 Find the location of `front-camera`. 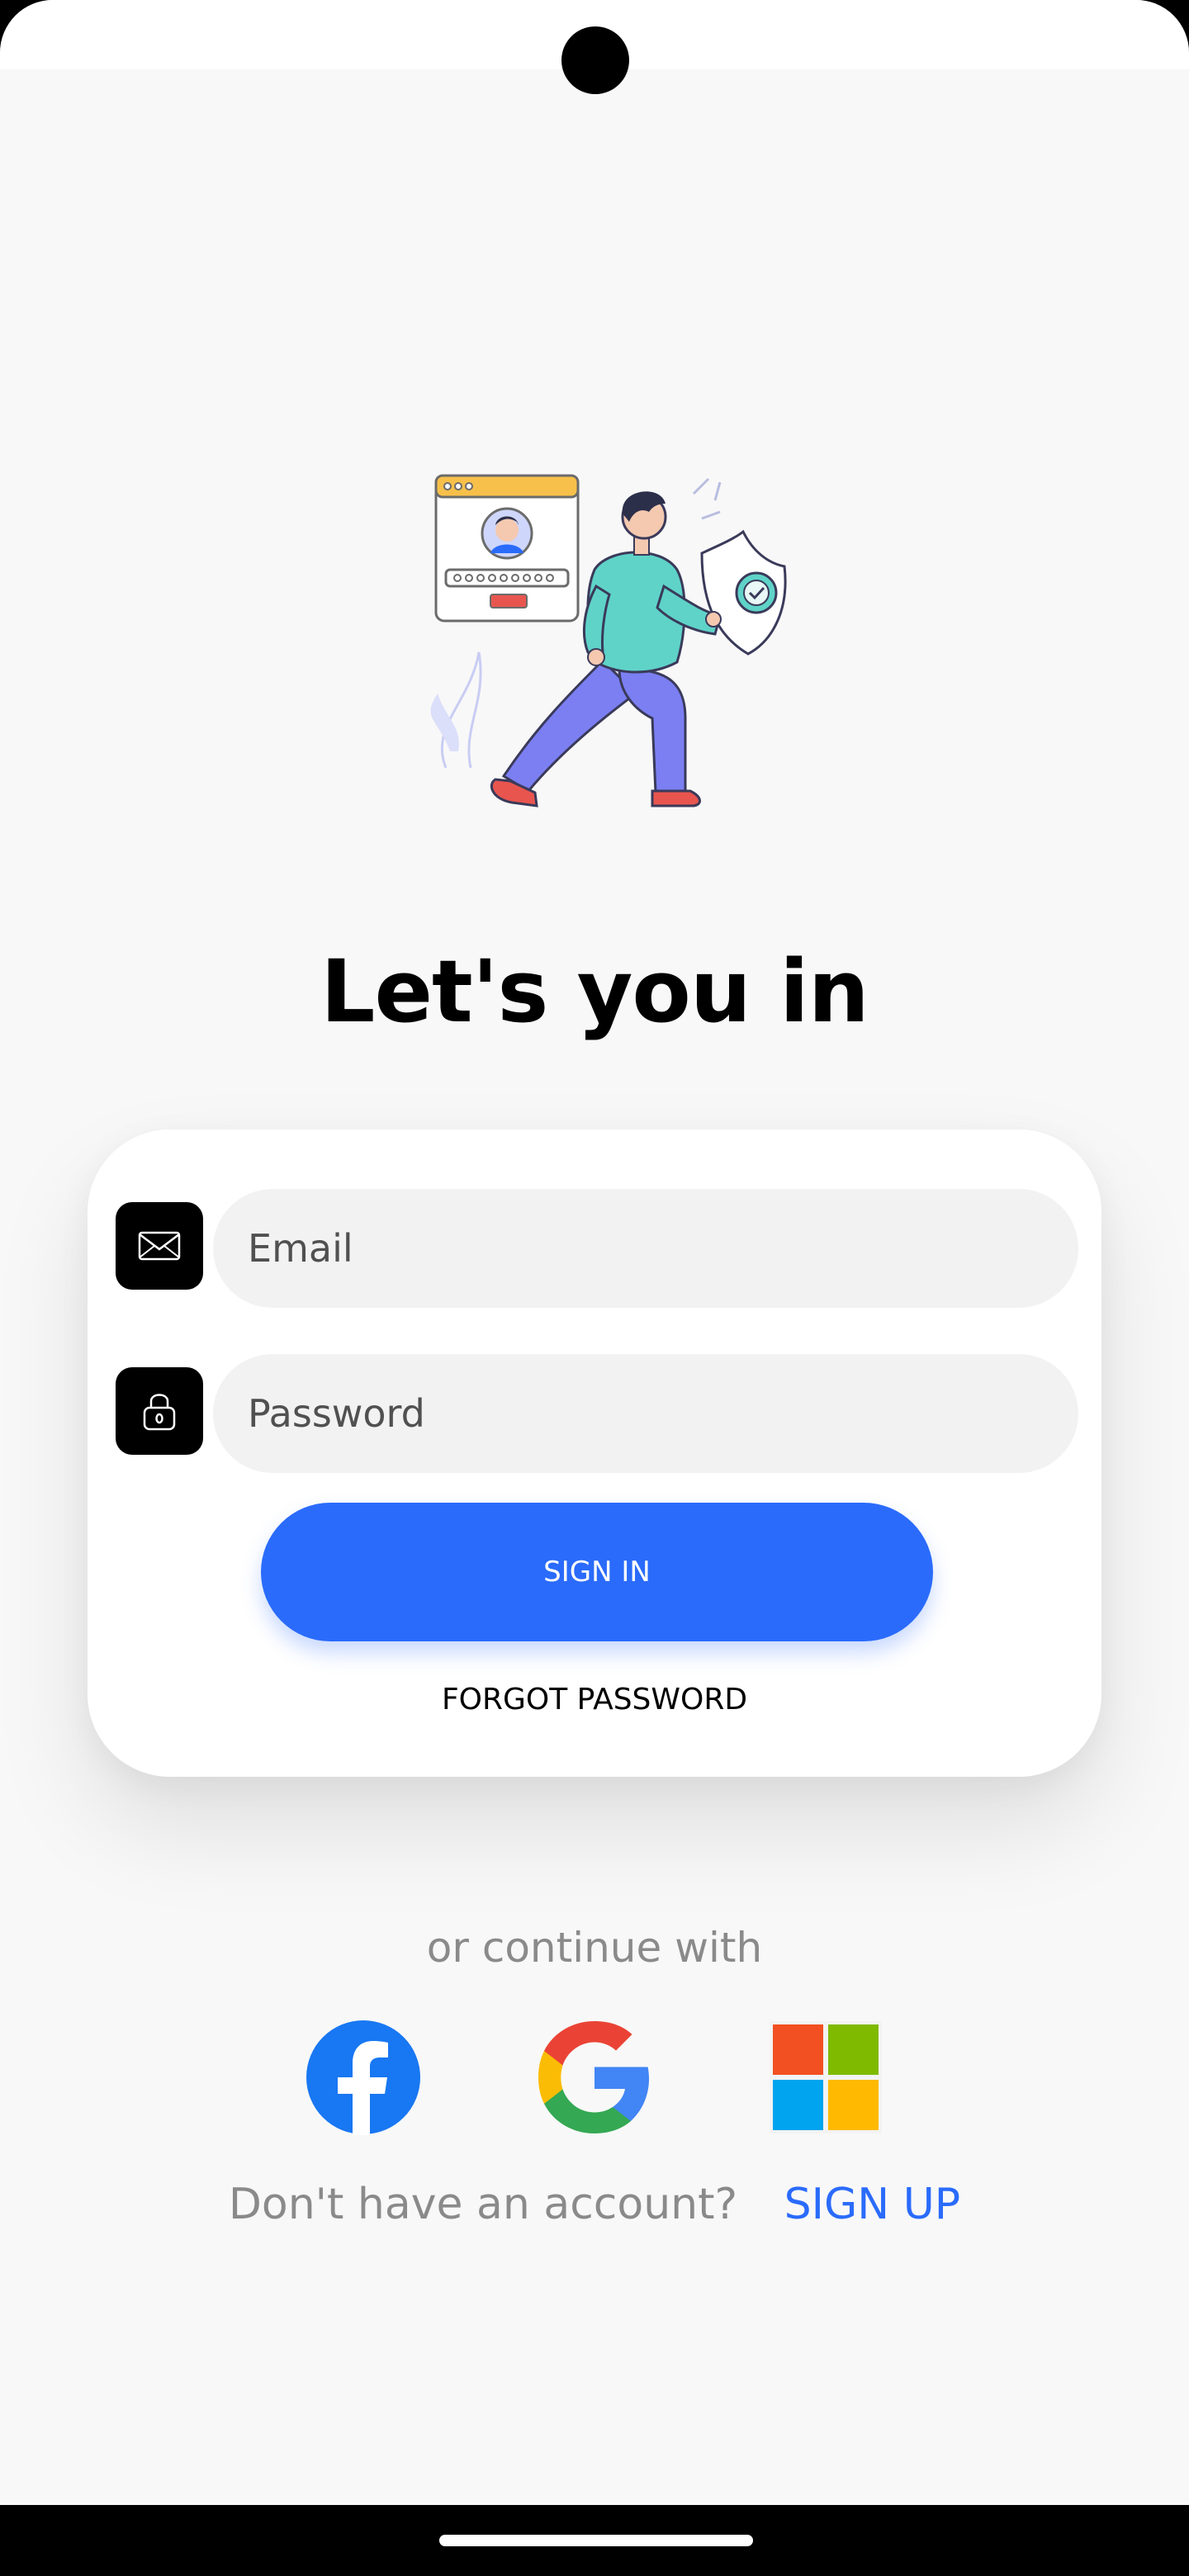

front-camera is located at coordinates (595, 60).